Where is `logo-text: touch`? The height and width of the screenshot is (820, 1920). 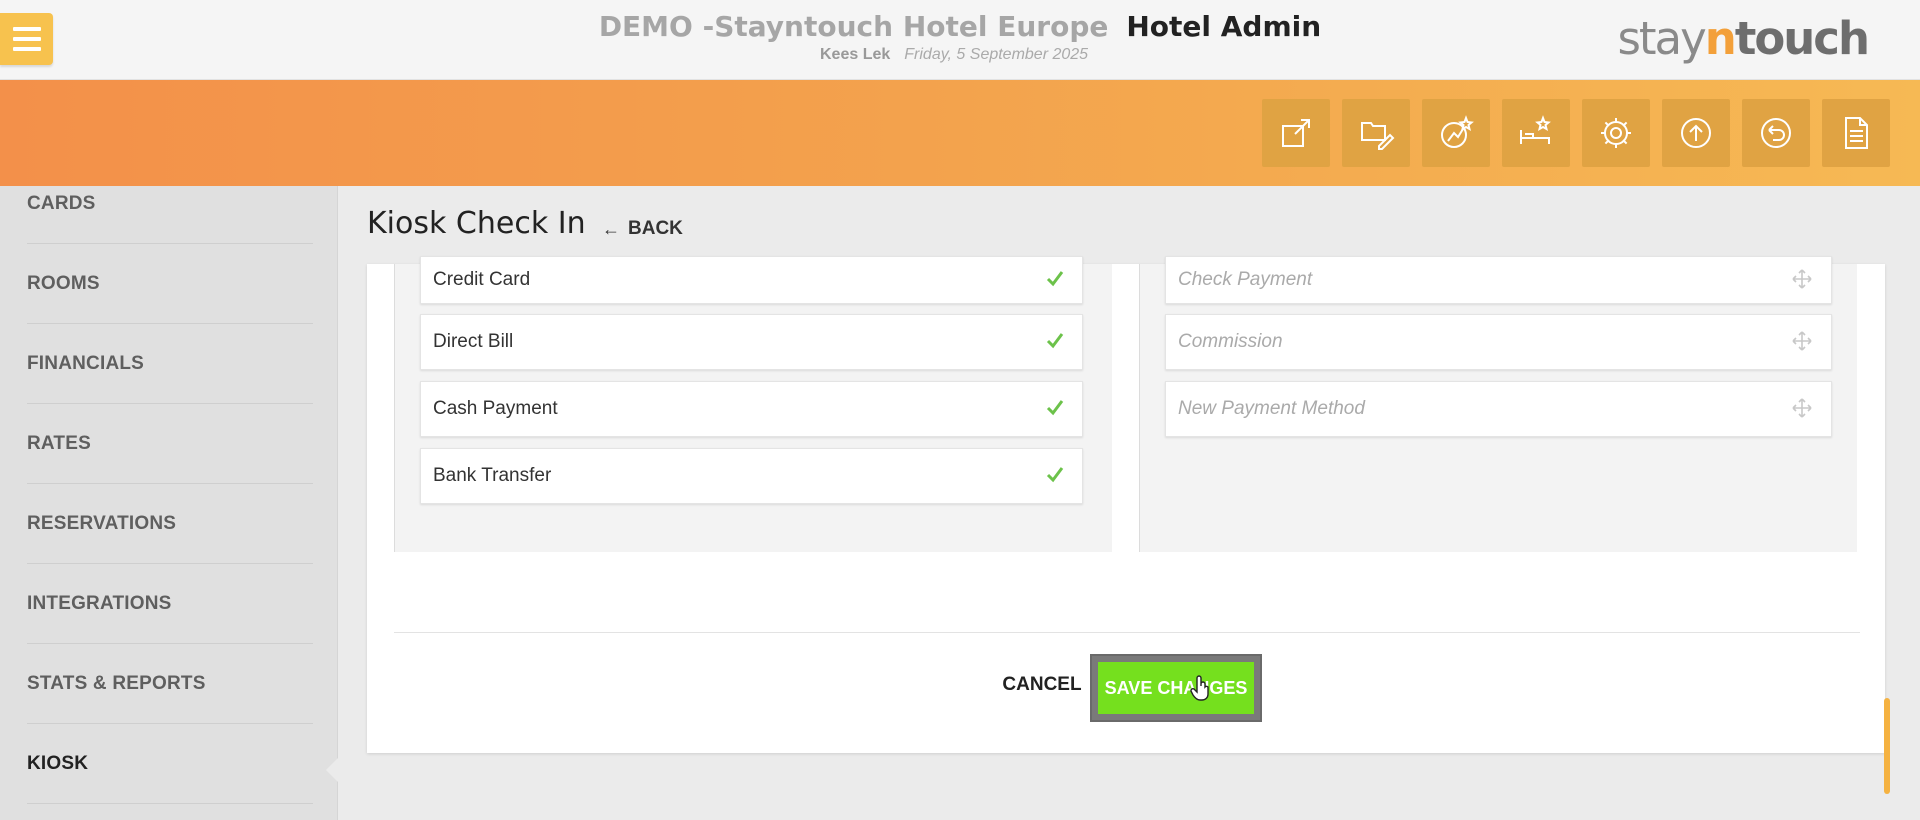
logo-text: touch is located at coordinates (1802, 38).